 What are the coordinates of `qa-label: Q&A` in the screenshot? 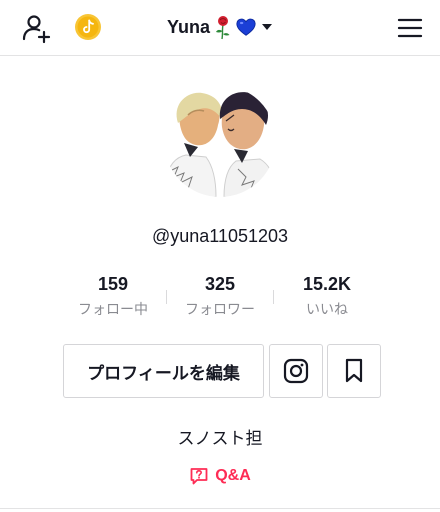 It's located at (233, 475).